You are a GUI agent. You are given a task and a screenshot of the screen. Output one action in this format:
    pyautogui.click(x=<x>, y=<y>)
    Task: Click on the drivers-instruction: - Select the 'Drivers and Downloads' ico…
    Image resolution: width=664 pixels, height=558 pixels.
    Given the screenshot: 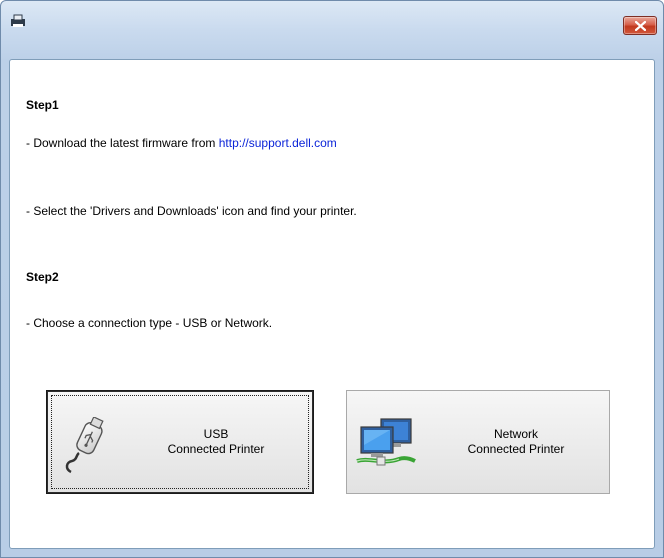 What is the action you would take?
    pyautogui.click(x=191, y=211)
    